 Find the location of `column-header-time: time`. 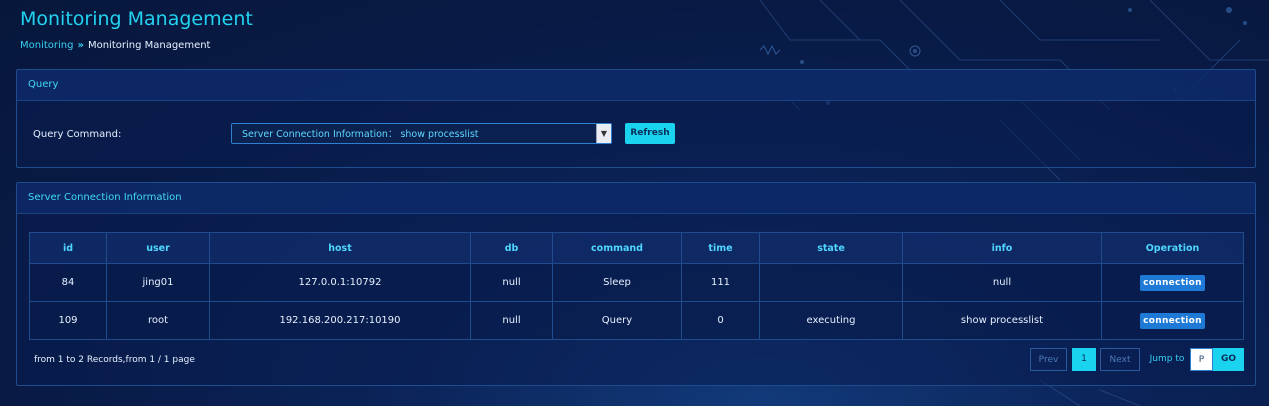

column-header-time: time is located at coordinates (720, 248).